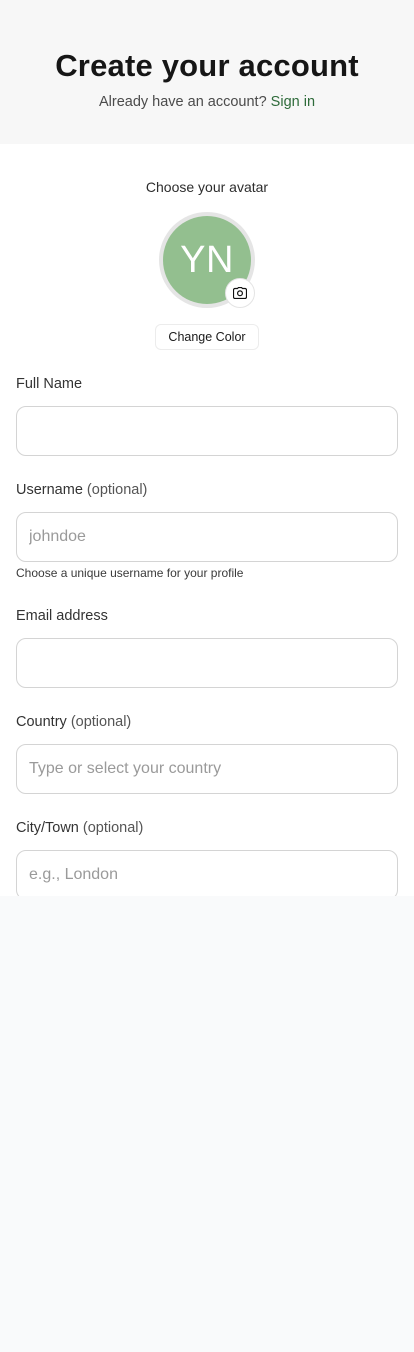  I want to click on camera-icon, so click(240, 293).